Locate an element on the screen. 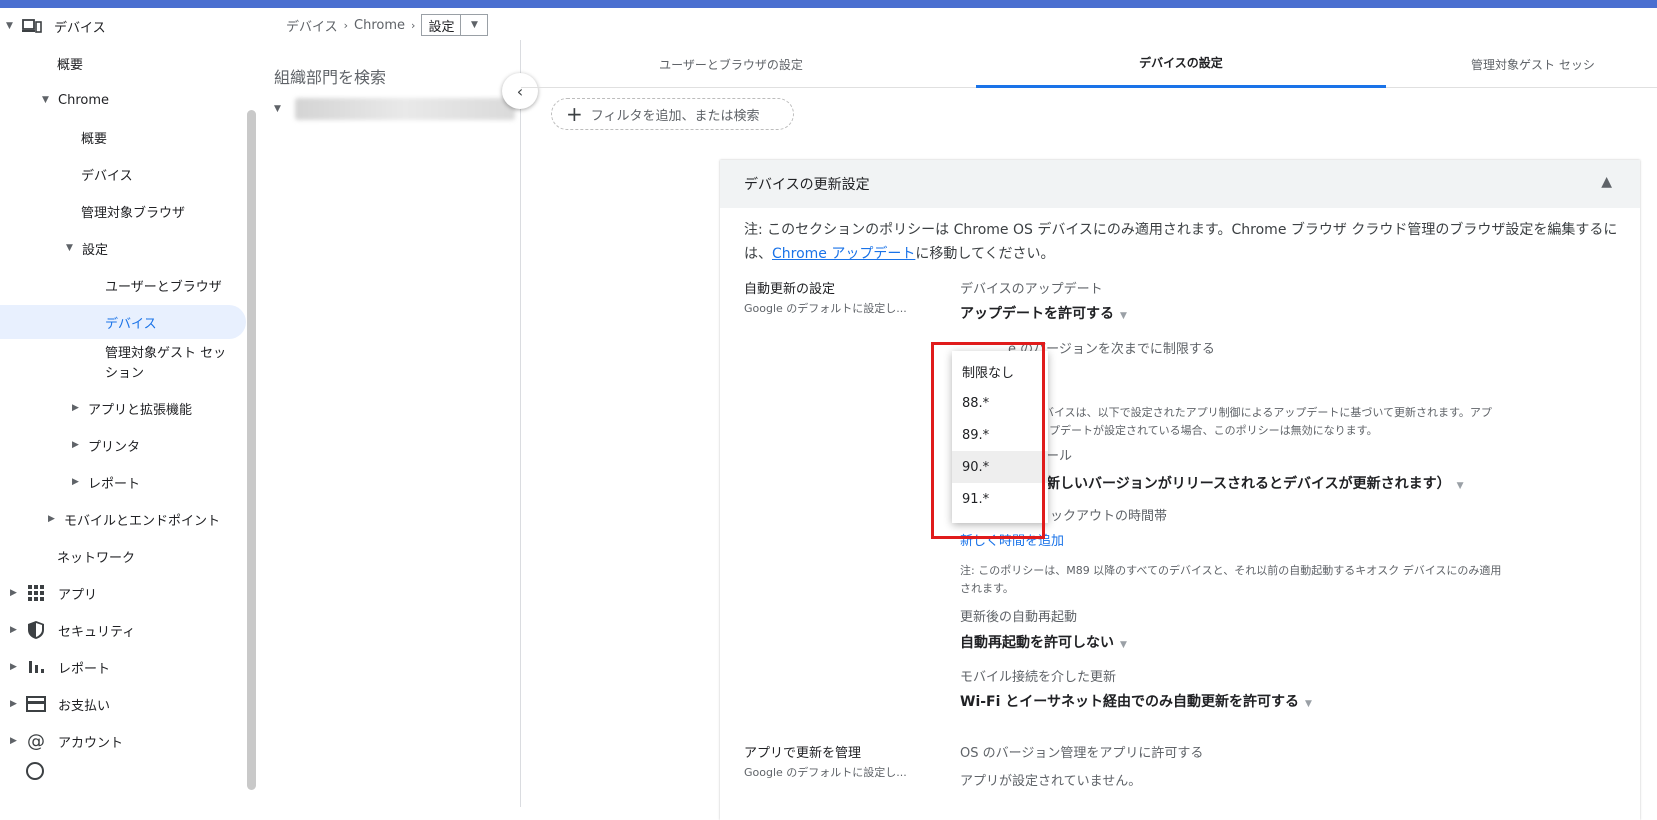 Image resolution: width=1657 pixels, height=820 pixels. nav-managed-browsers: 管理対象ブラウザ is located at coordinates (133, 211).